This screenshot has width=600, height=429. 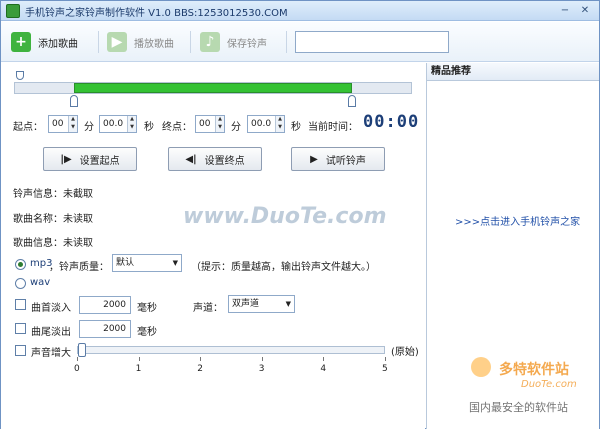 I want to click on set-end-label: 设置终点, so click(x=224, y=161).